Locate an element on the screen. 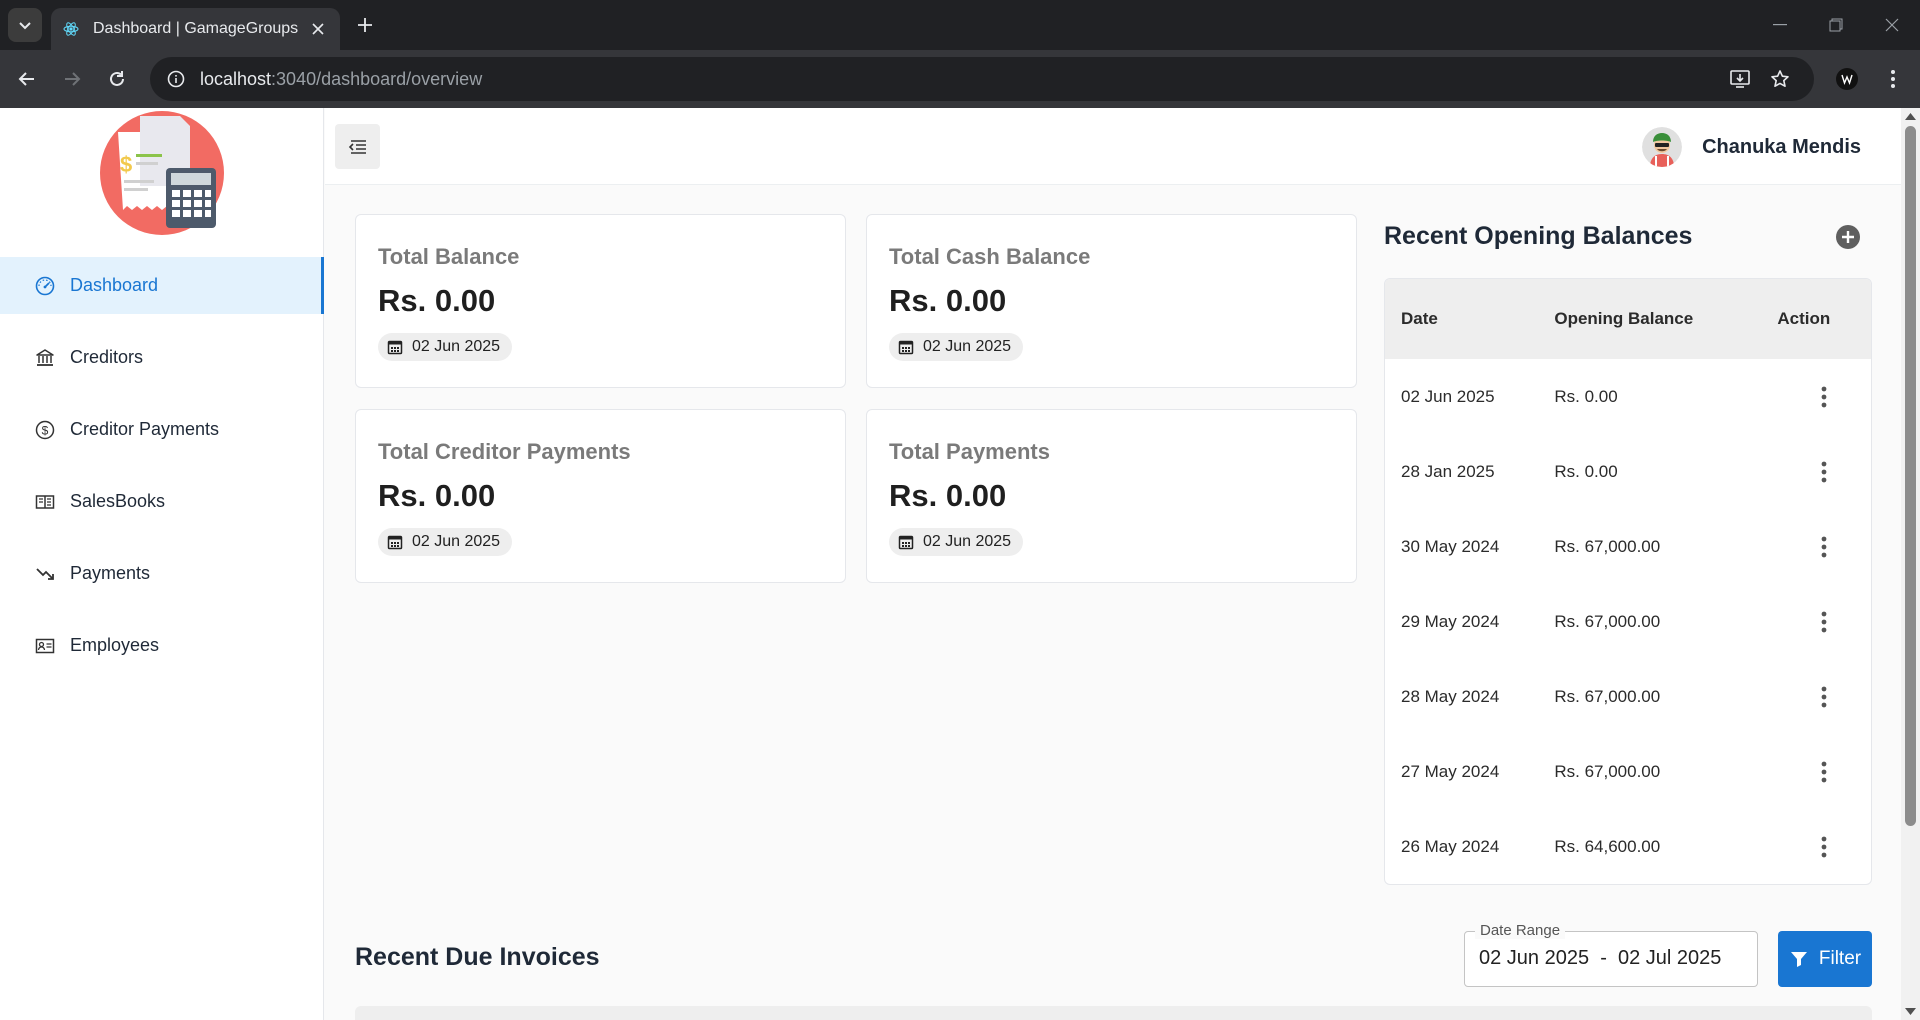  menu-collapse-icon is located at coordinates (357, 146).